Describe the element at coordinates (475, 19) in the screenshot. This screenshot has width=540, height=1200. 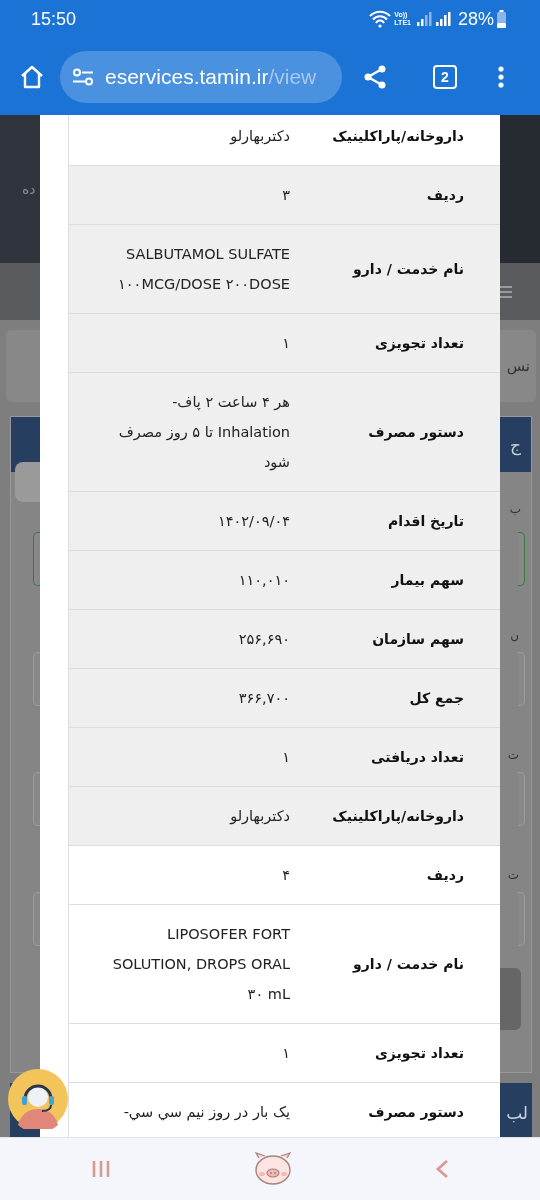
I see `battery-percent: 28%` at that location.